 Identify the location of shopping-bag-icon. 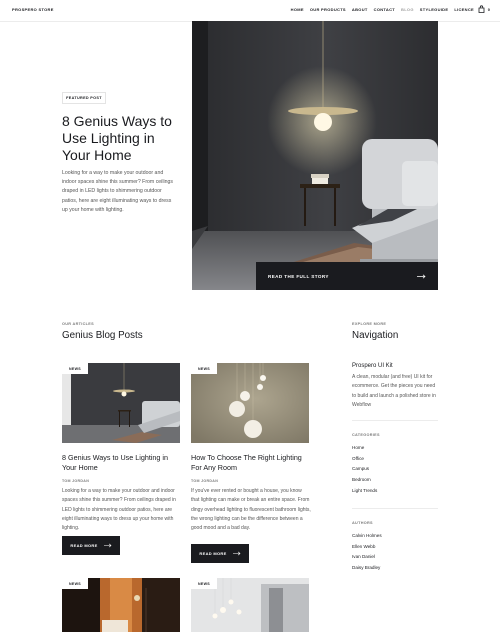
(481, 9).